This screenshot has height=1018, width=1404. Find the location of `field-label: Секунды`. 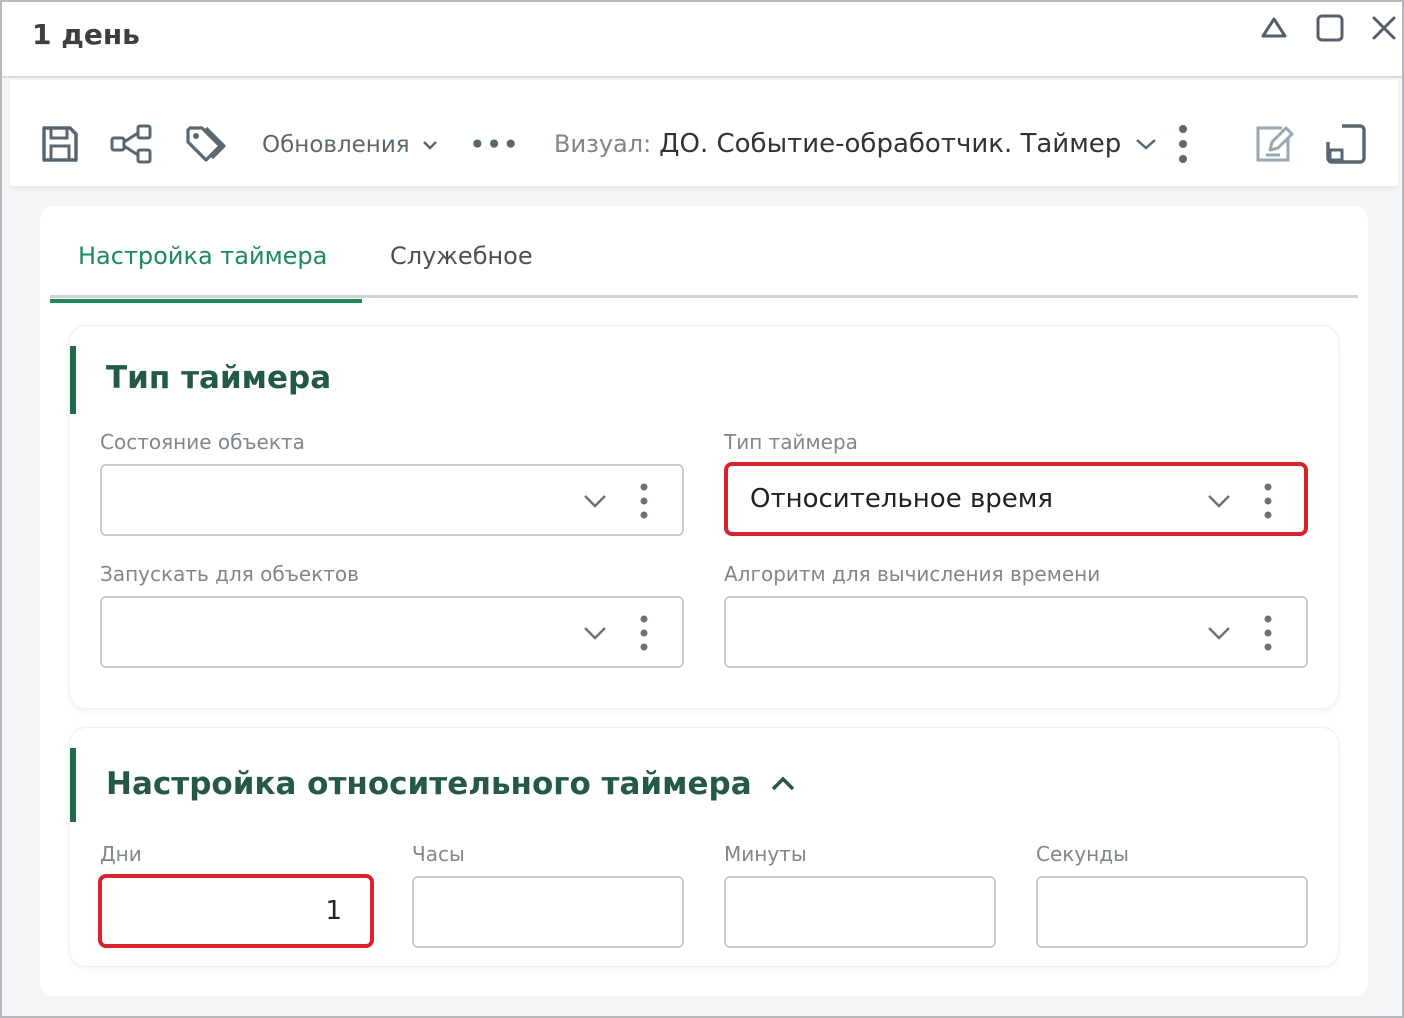

field-label: Секунды is located at coordinates (1082, 854).